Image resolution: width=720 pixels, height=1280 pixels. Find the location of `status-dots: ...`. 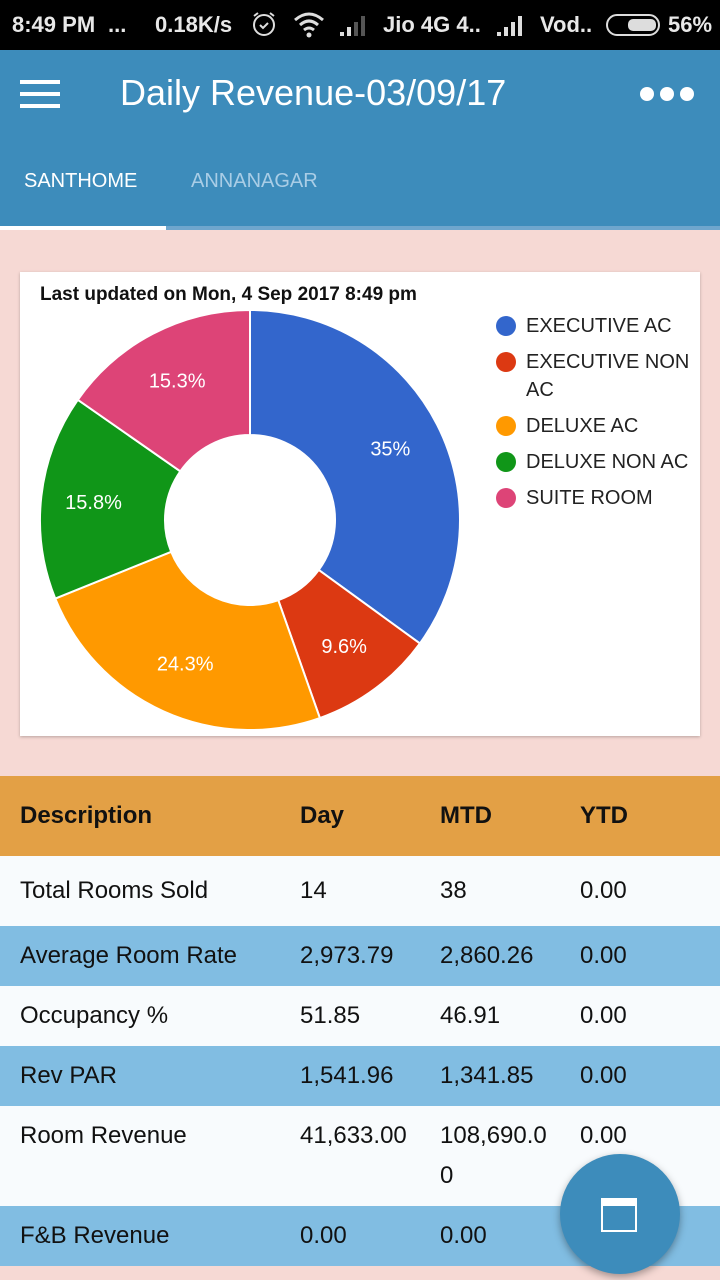

status-dots: ... is located at coordinates (117, 24).